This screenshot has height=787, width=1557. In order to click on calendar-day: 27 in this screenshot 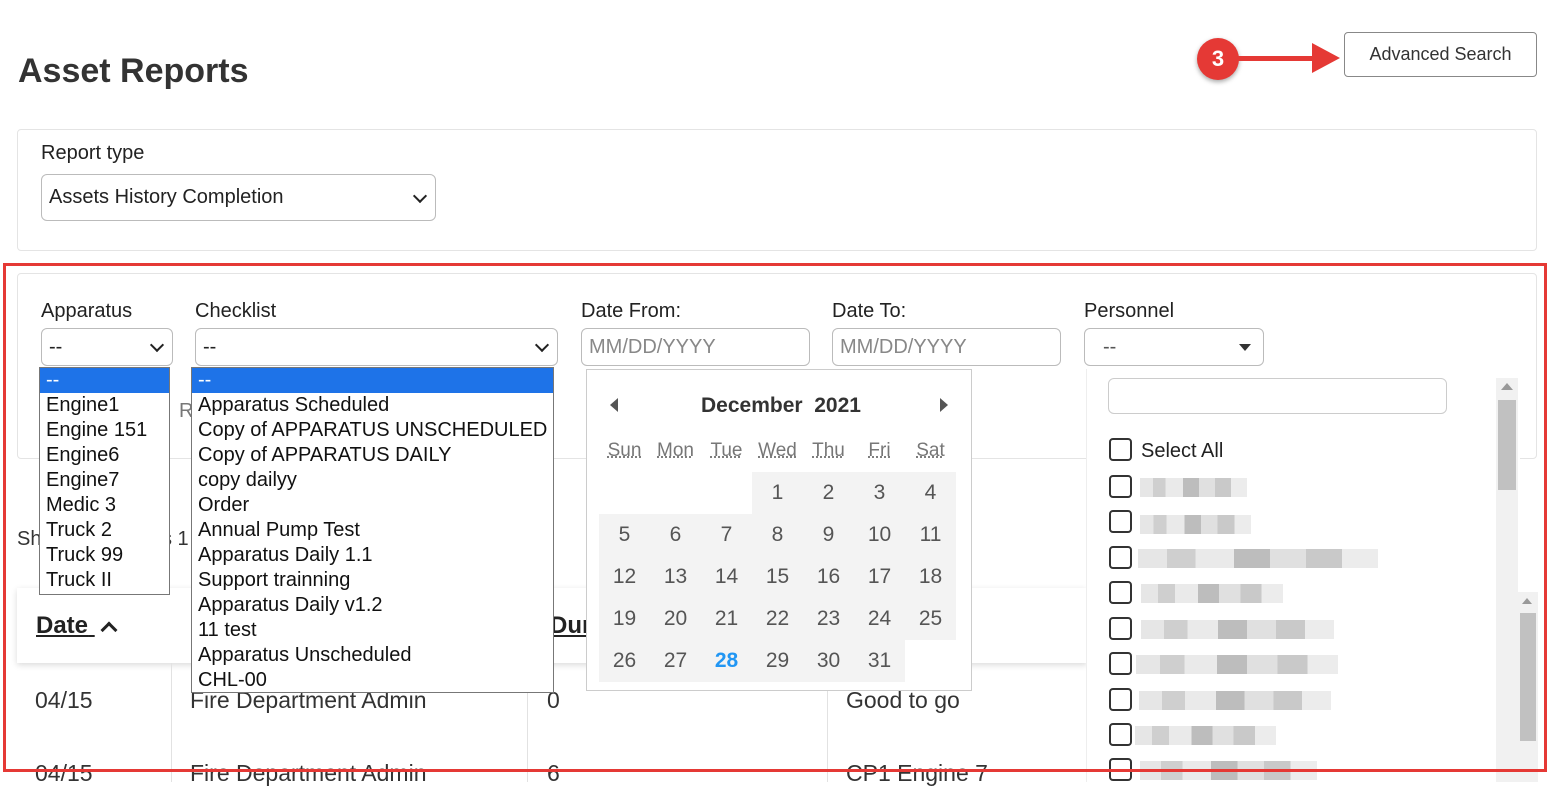, I will do `click(675, 661)`.